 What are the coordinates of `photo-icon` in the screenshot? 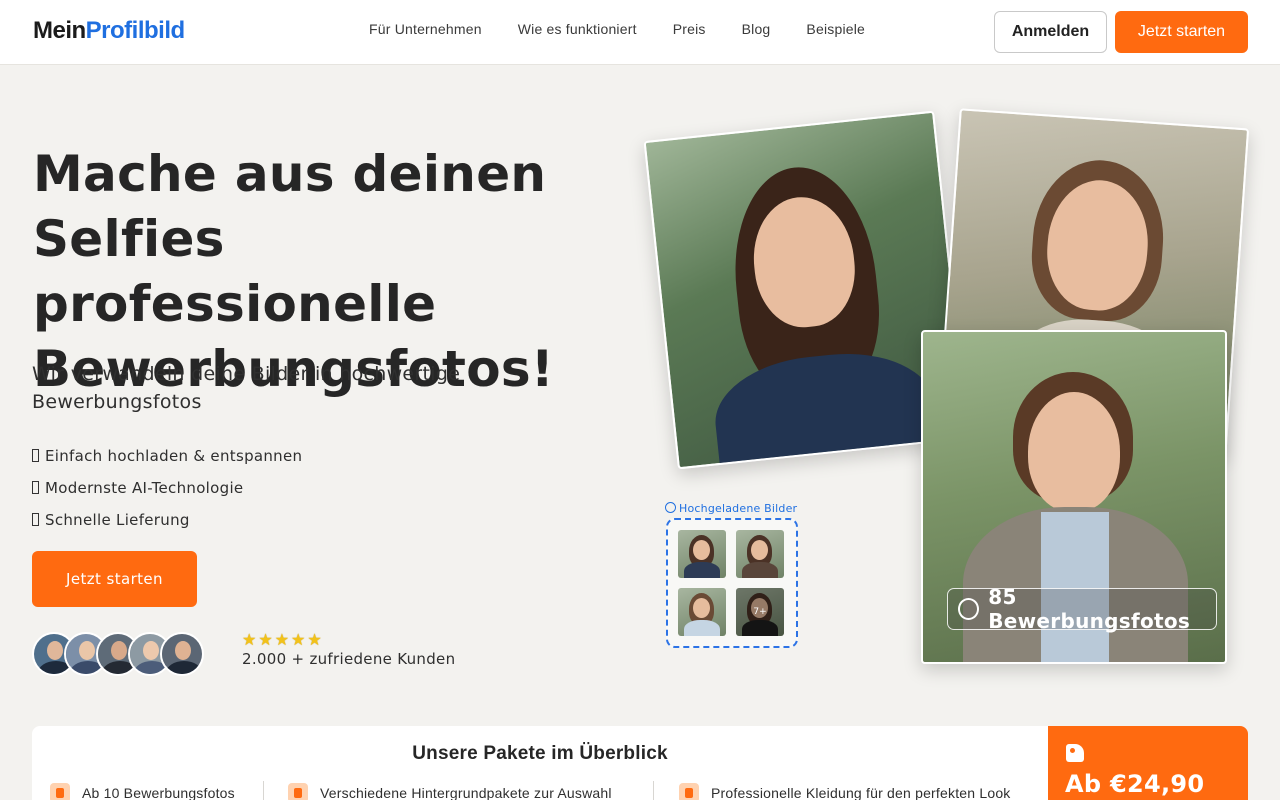 It's located at (60, 791).